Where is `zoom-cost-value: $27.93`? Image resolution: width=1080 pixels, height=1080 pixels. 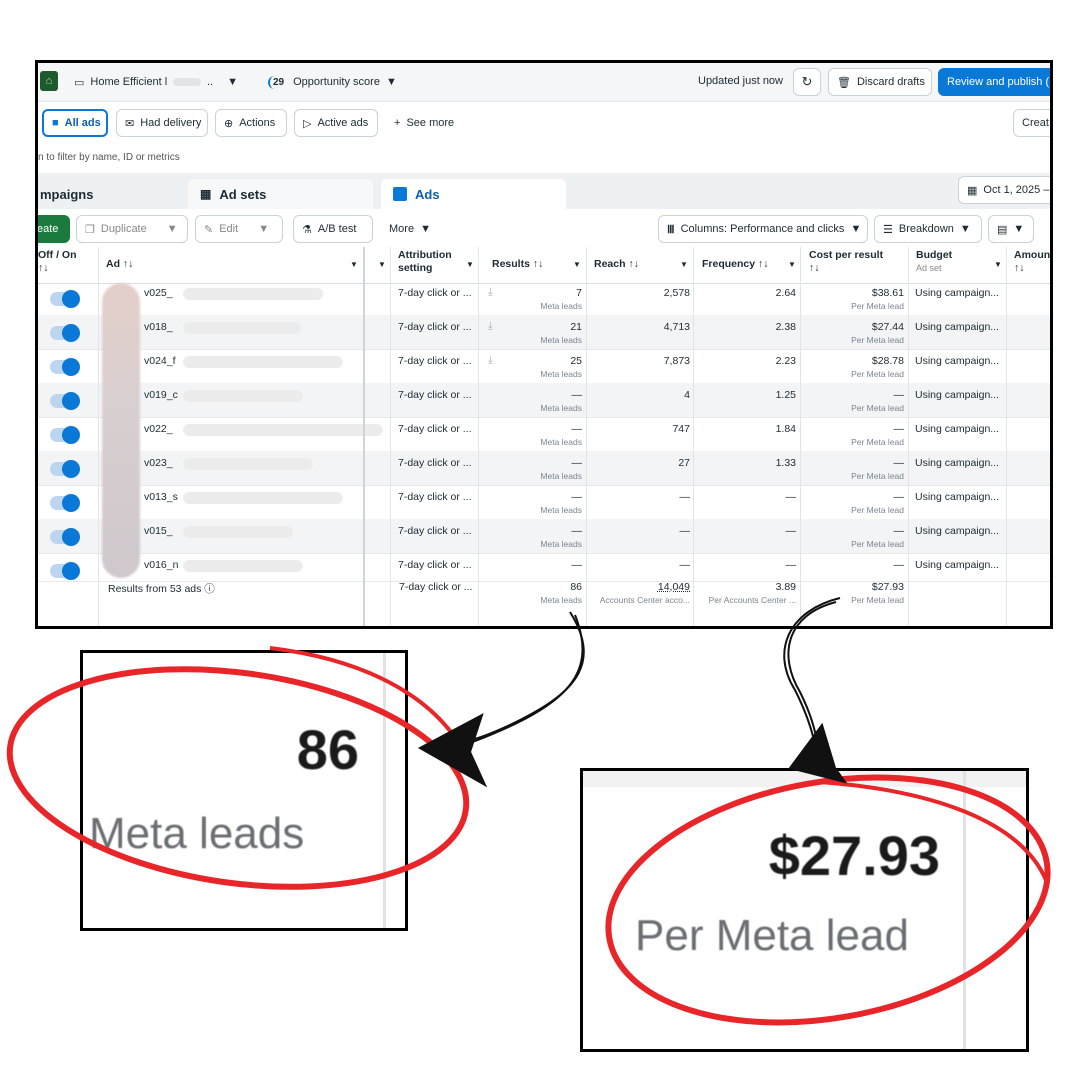
zoom-cost-value: $27.93 is located at coordinates (854, 855).